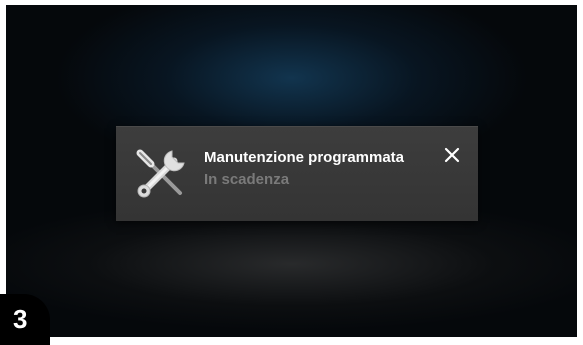 The width and height of the screenshot is (583, 345). What do you see at coordinates (161, 174) in the screenshot?
I see `wrench-screwdriver-icon` at bounding box center [161, 174].